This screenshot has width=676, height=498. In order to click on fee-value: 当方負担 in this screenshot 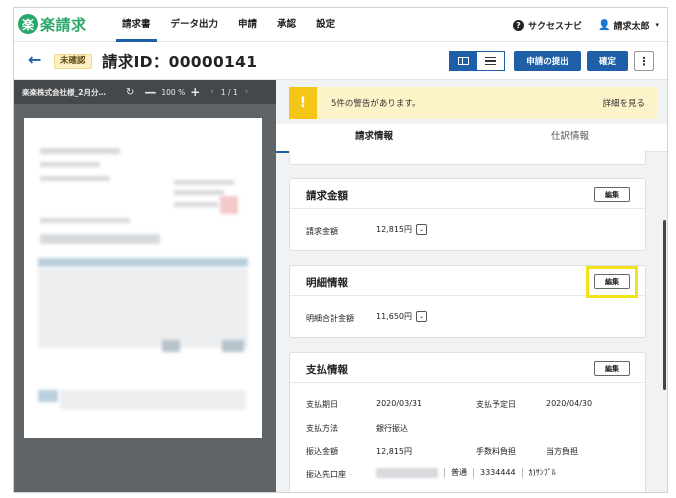, I will do `click(562, 451)`.